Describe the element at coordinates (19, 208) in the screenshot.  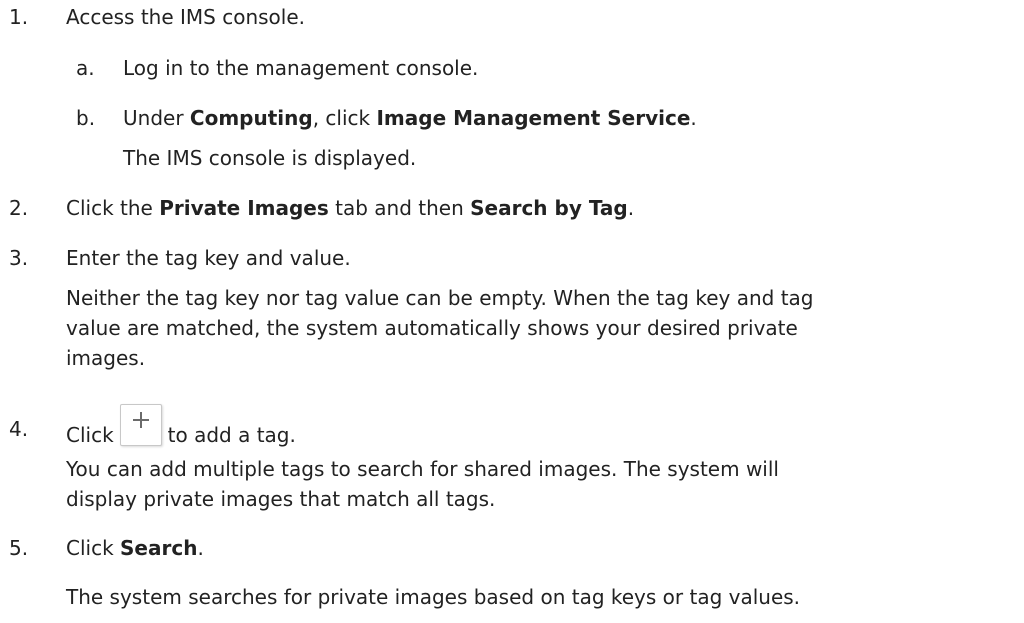
I see `step-number: 2.` at that location.